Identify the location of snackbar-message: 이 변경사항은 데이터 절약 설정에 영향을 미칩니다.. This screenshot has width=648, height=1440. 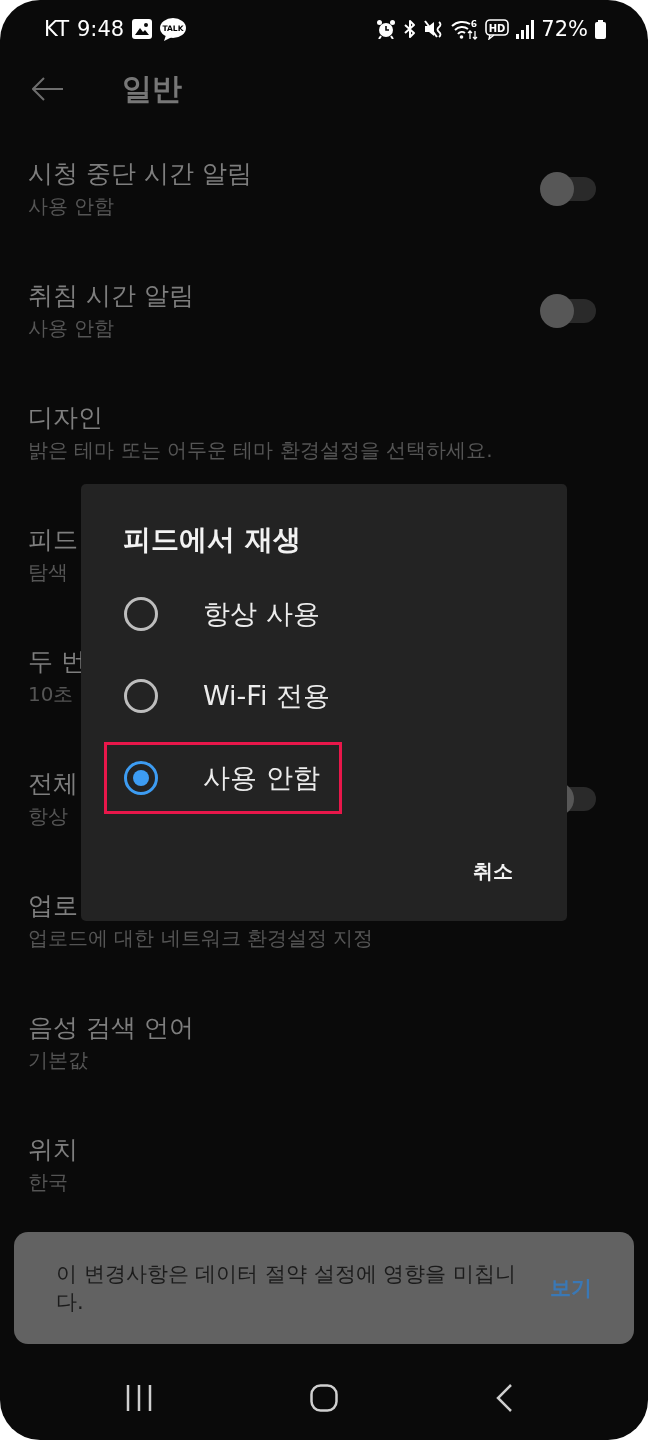
(287, 1288).